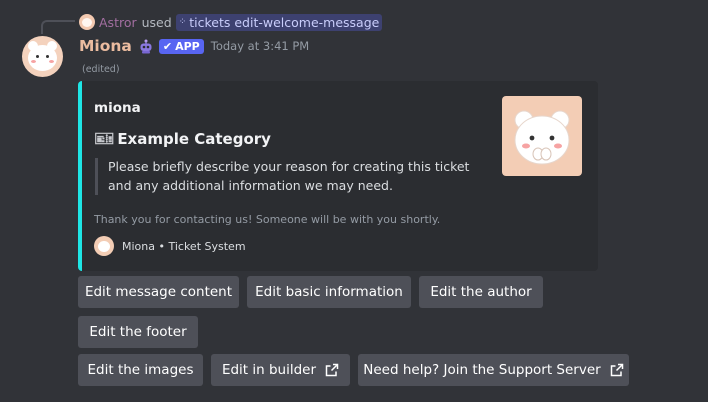 The image size is (708, 402). What do you see at coordinates (187, 46) in the screenshot?
I see `app-badge-label: APP` at bounding box center [187, 46].